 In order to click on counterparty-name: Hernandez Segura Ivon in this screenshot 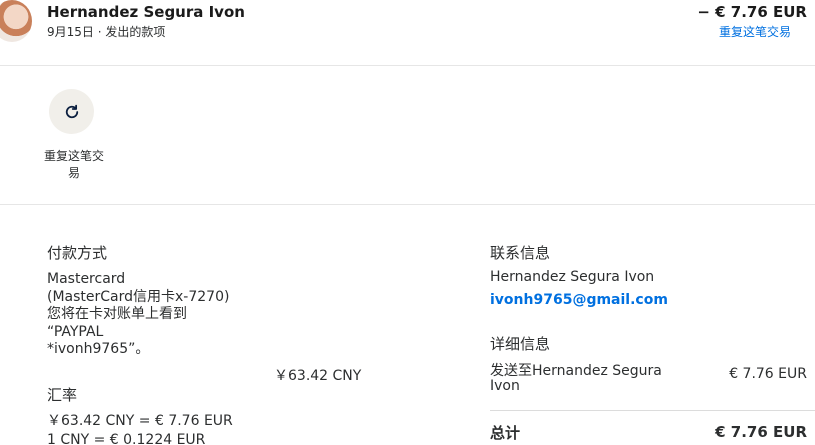, I will do `click(146, 12)`.